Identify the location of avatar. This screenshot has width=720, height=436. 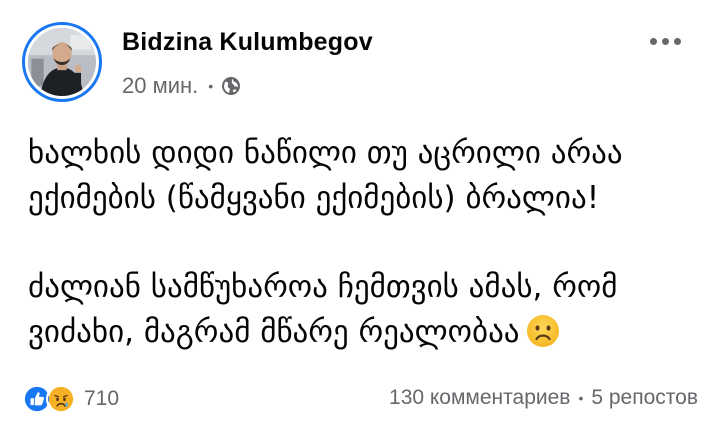
(62, 62).